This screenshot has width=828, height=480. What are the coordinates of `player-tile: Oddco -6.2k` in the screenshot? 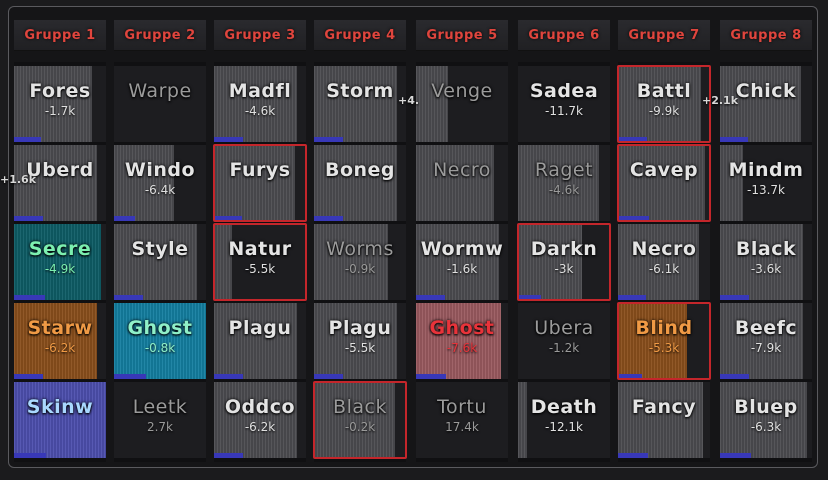 It's located at (260, 420).